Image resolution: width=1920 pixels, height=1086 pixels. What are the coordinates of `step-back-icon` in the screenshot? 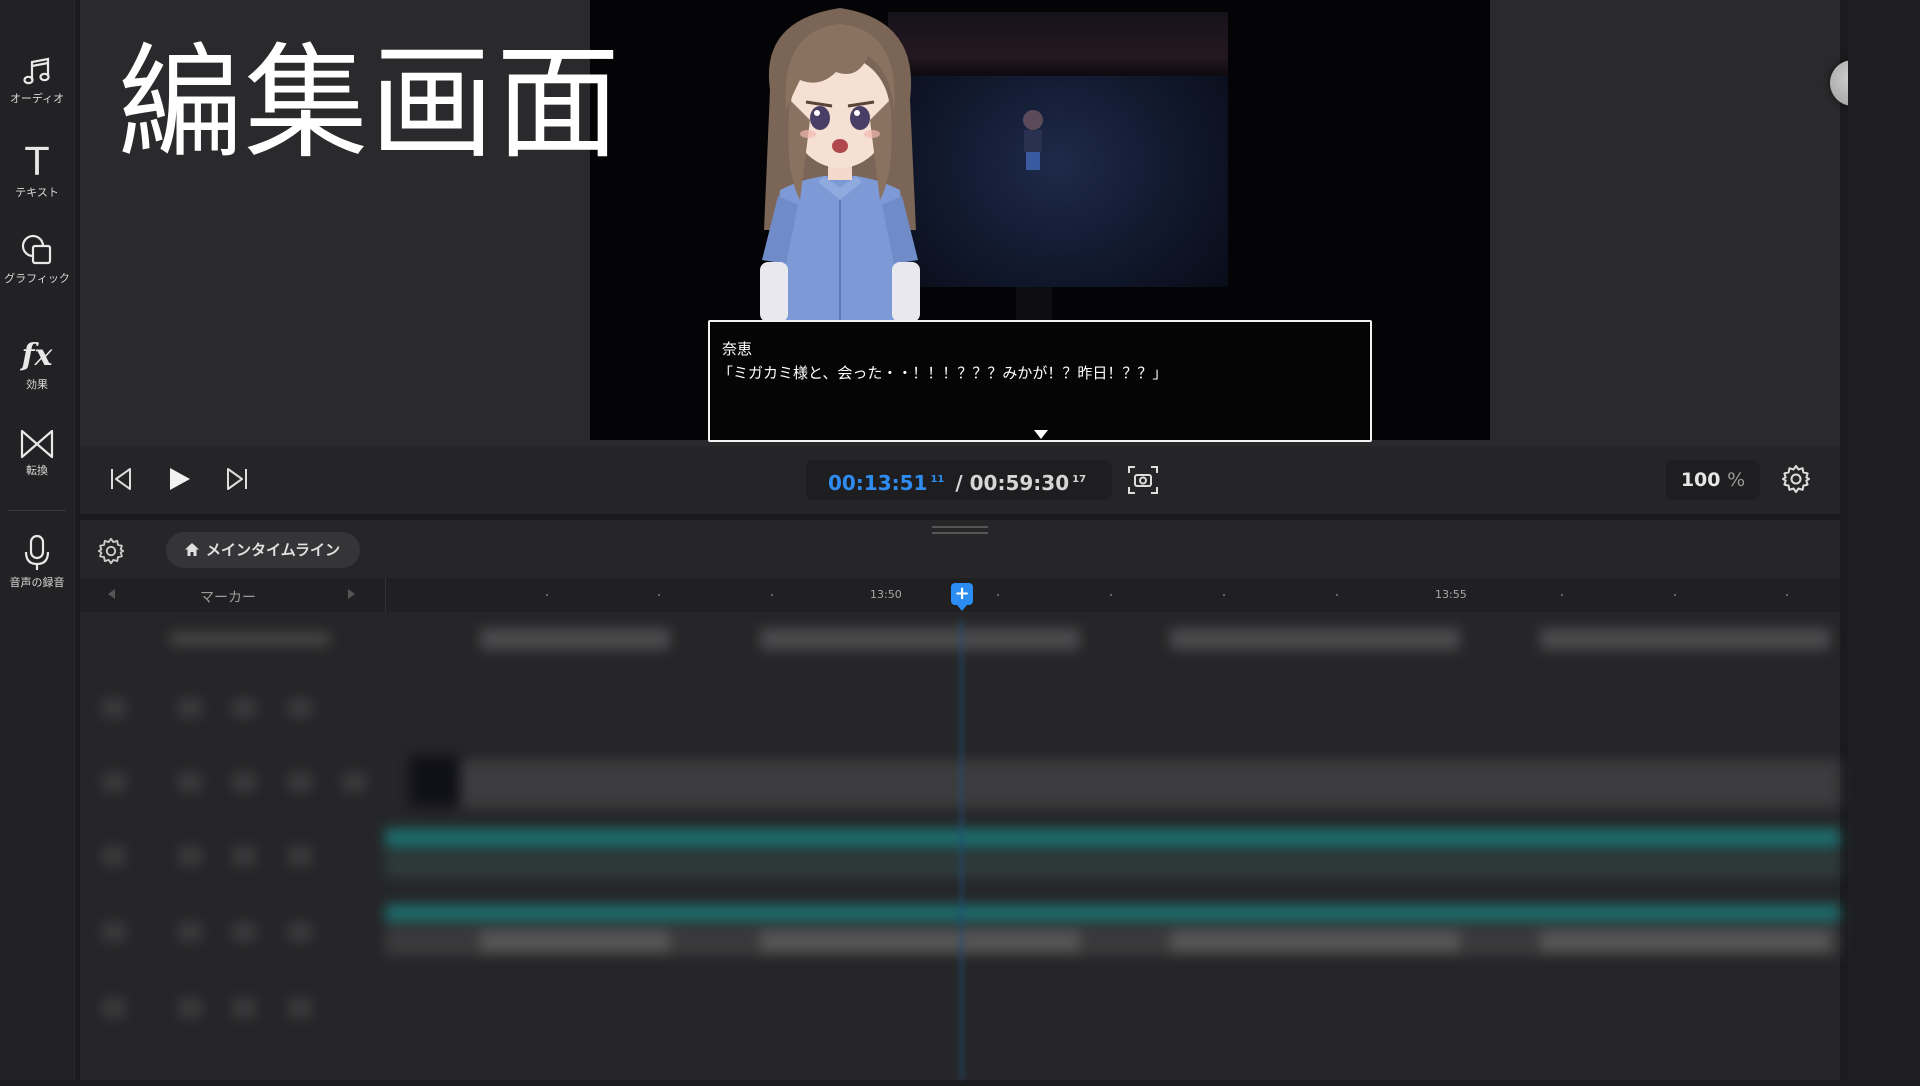 It's located at (121, 479).